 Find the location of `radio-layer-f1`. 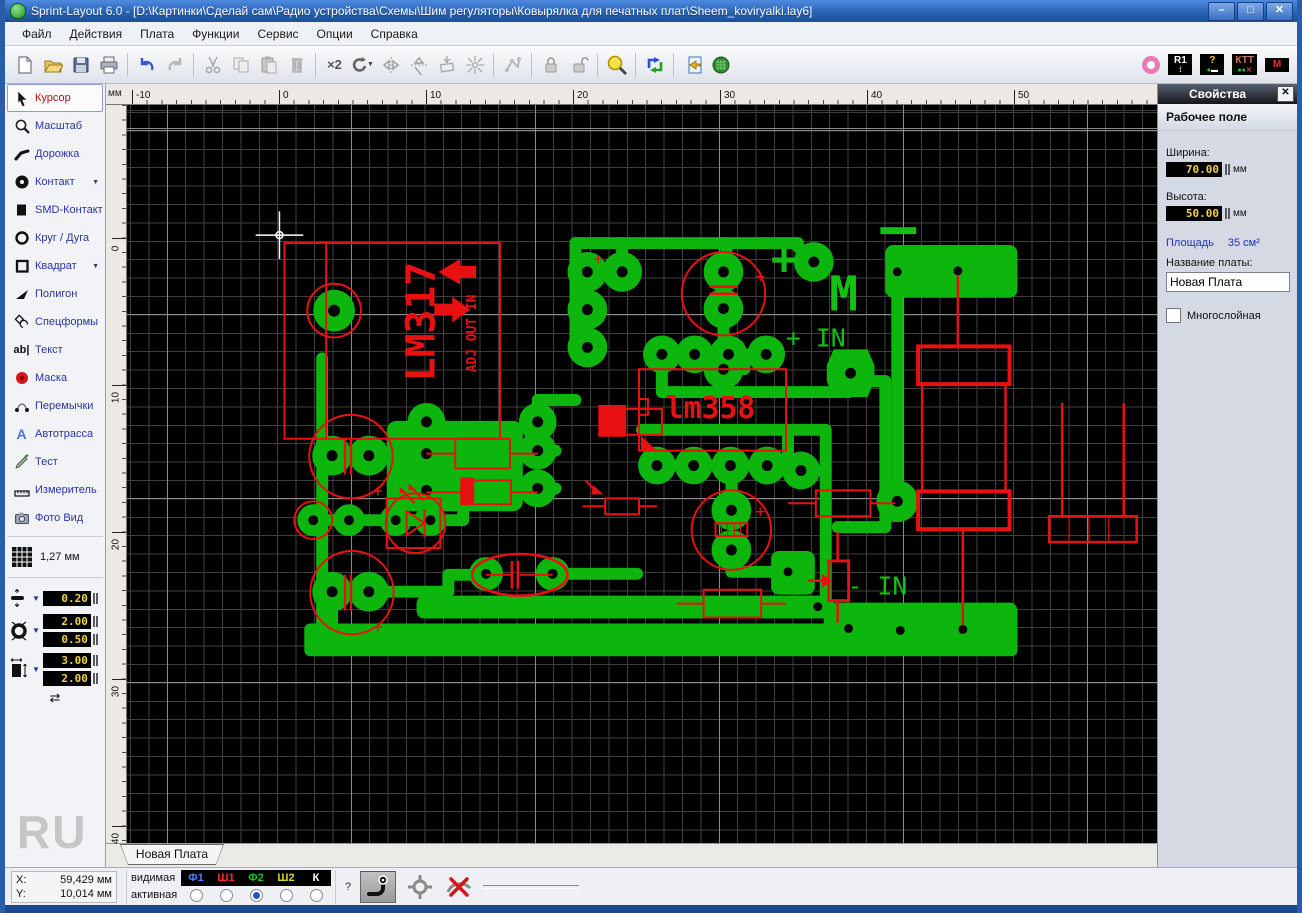

radio-layer-f1 is located at coordinates (196, 895).